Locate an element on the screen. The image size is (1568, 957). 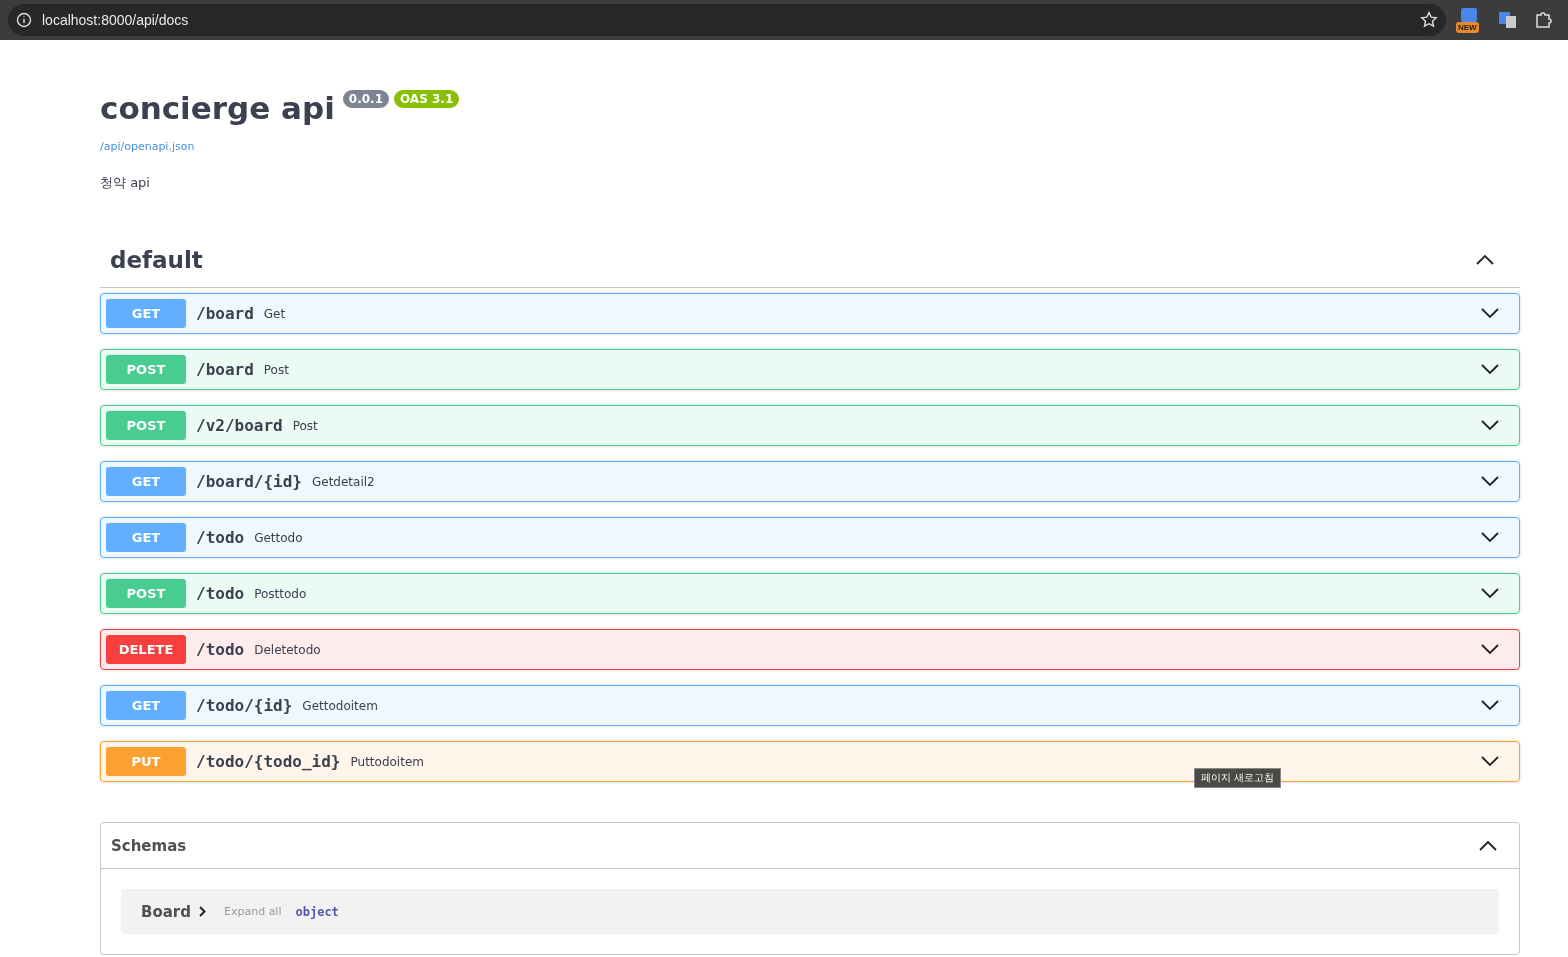
url-text: localhost:8000/api/docs is located at coordinates (115, 20).